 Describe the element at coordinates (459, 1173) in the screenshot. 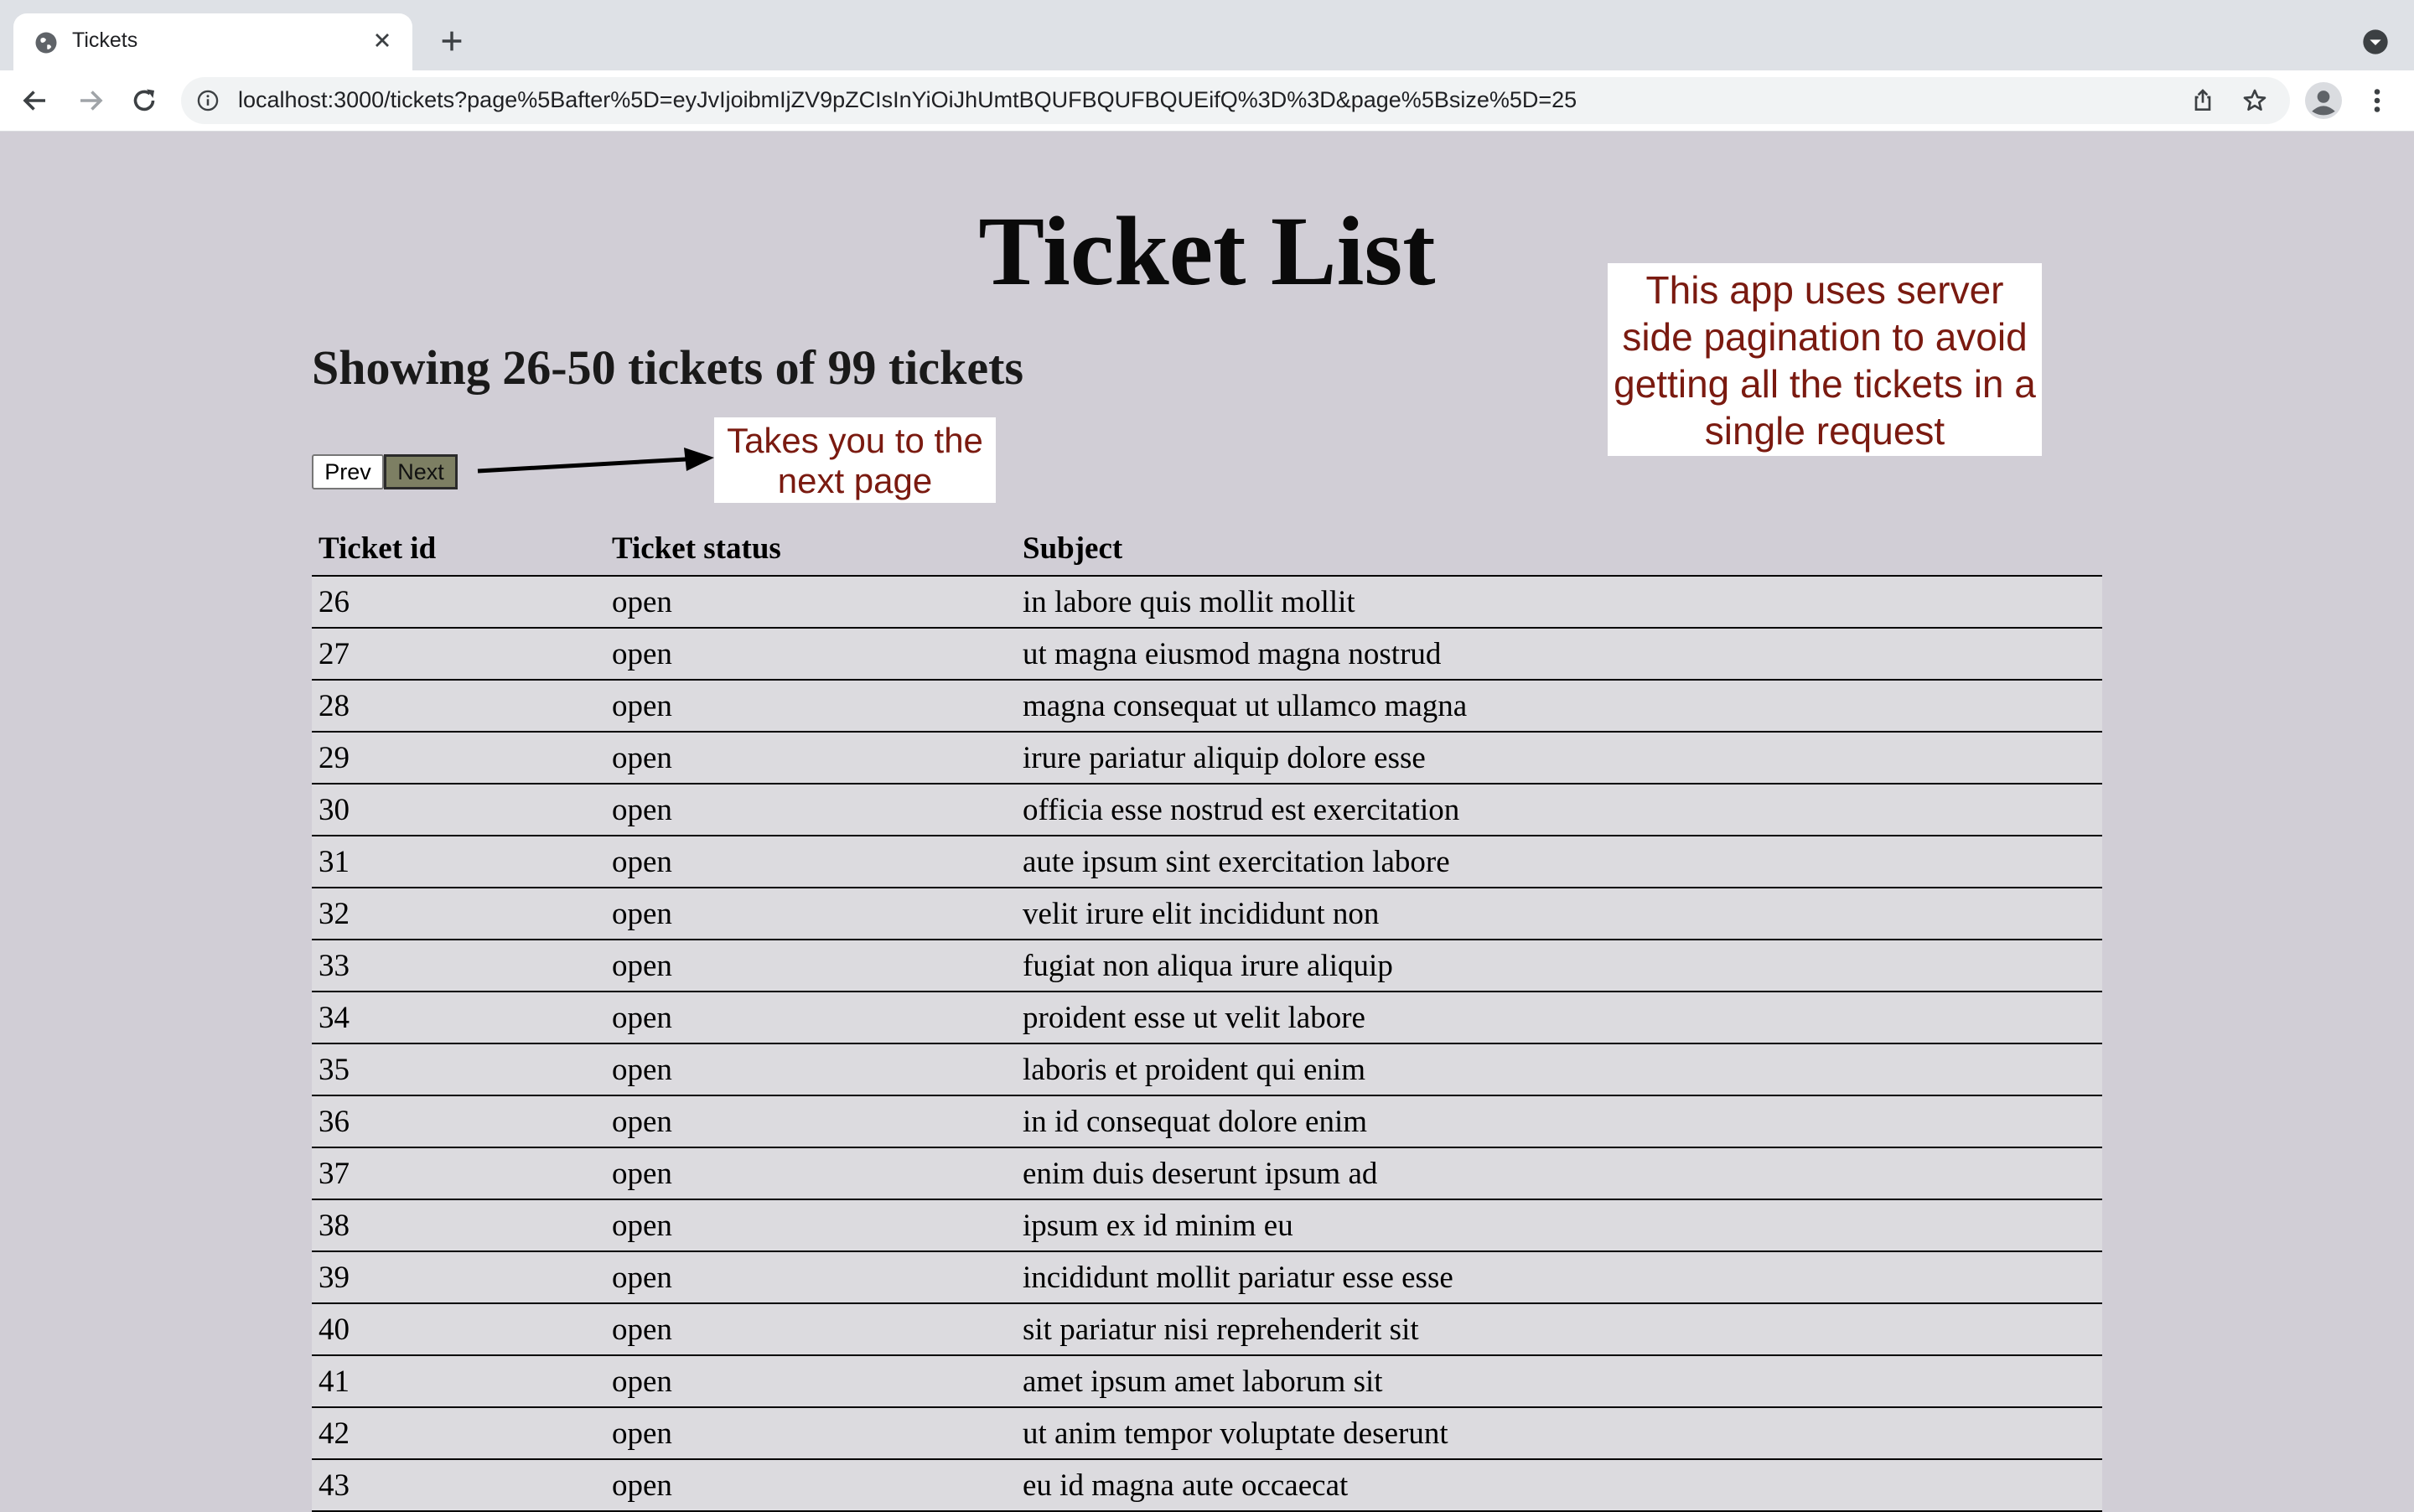

I see `ticket-id-cell: 37` at that location.